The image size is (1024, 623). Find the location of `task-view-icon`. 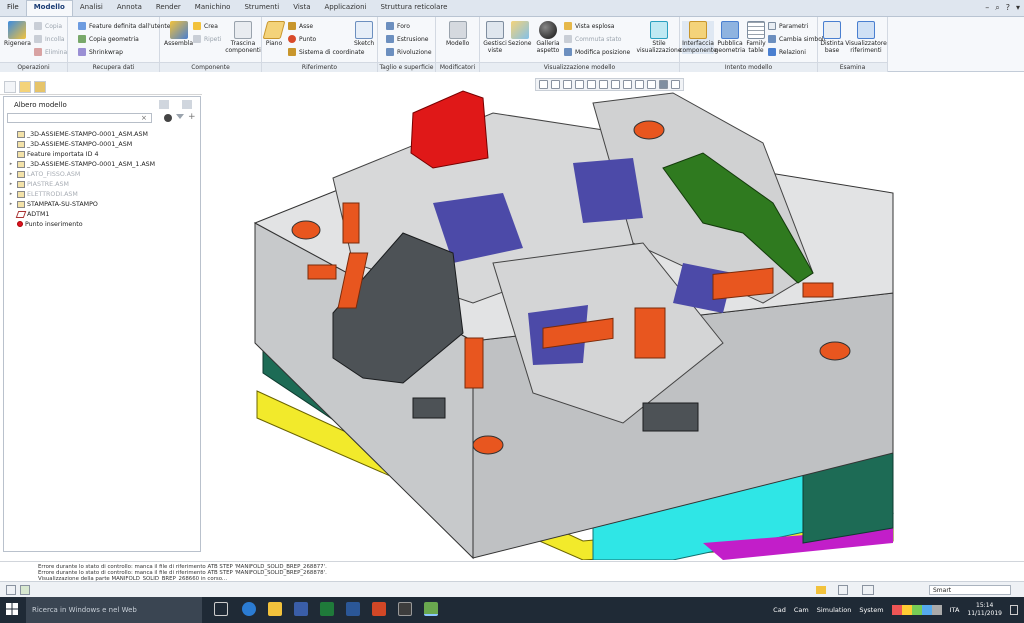

task-view-icon is located at coordinates (221, 609).